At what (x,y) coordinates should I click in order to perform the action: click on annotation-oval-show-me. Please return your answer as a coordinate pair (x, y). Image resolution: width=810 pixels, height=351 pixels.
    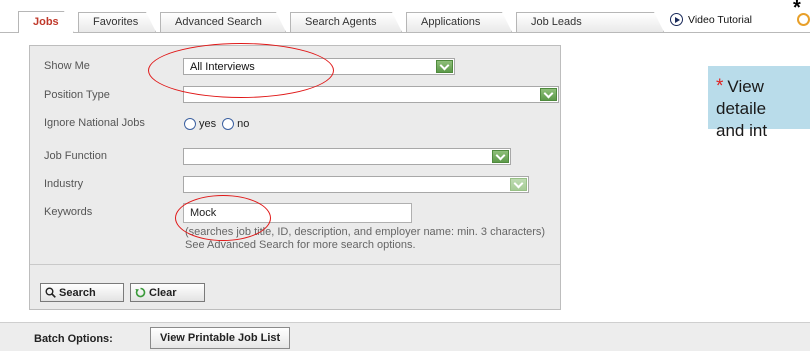
    Looking at the image, I should click on (241, 70).